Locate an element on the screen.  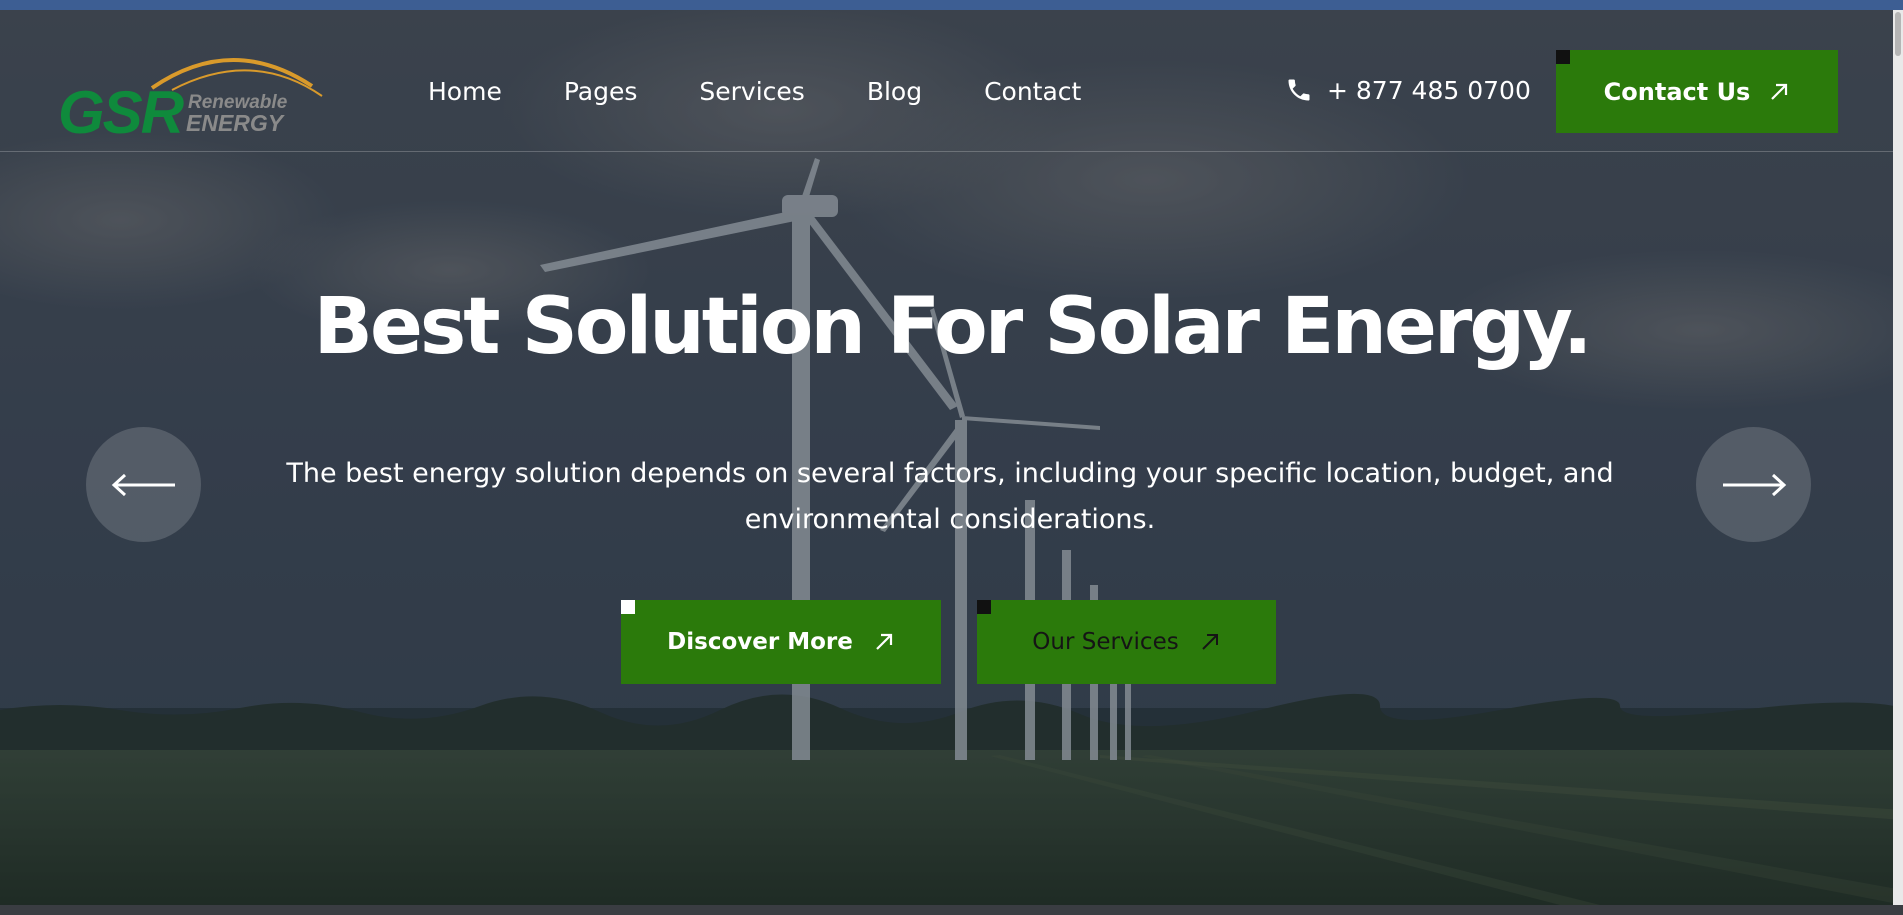
arrow-left-icon is located at coordinates (143, 484).